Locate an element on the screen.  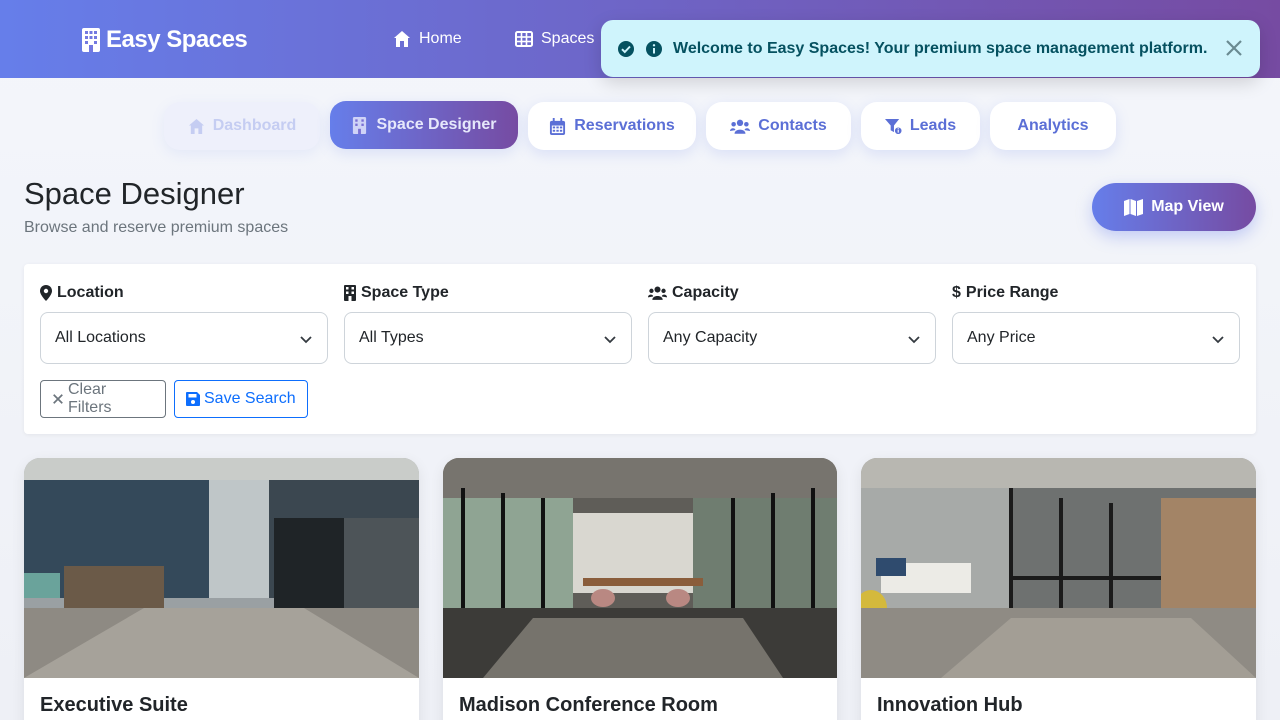
clear-filters-label: Clear Filters is located at coordinates (89, 398).